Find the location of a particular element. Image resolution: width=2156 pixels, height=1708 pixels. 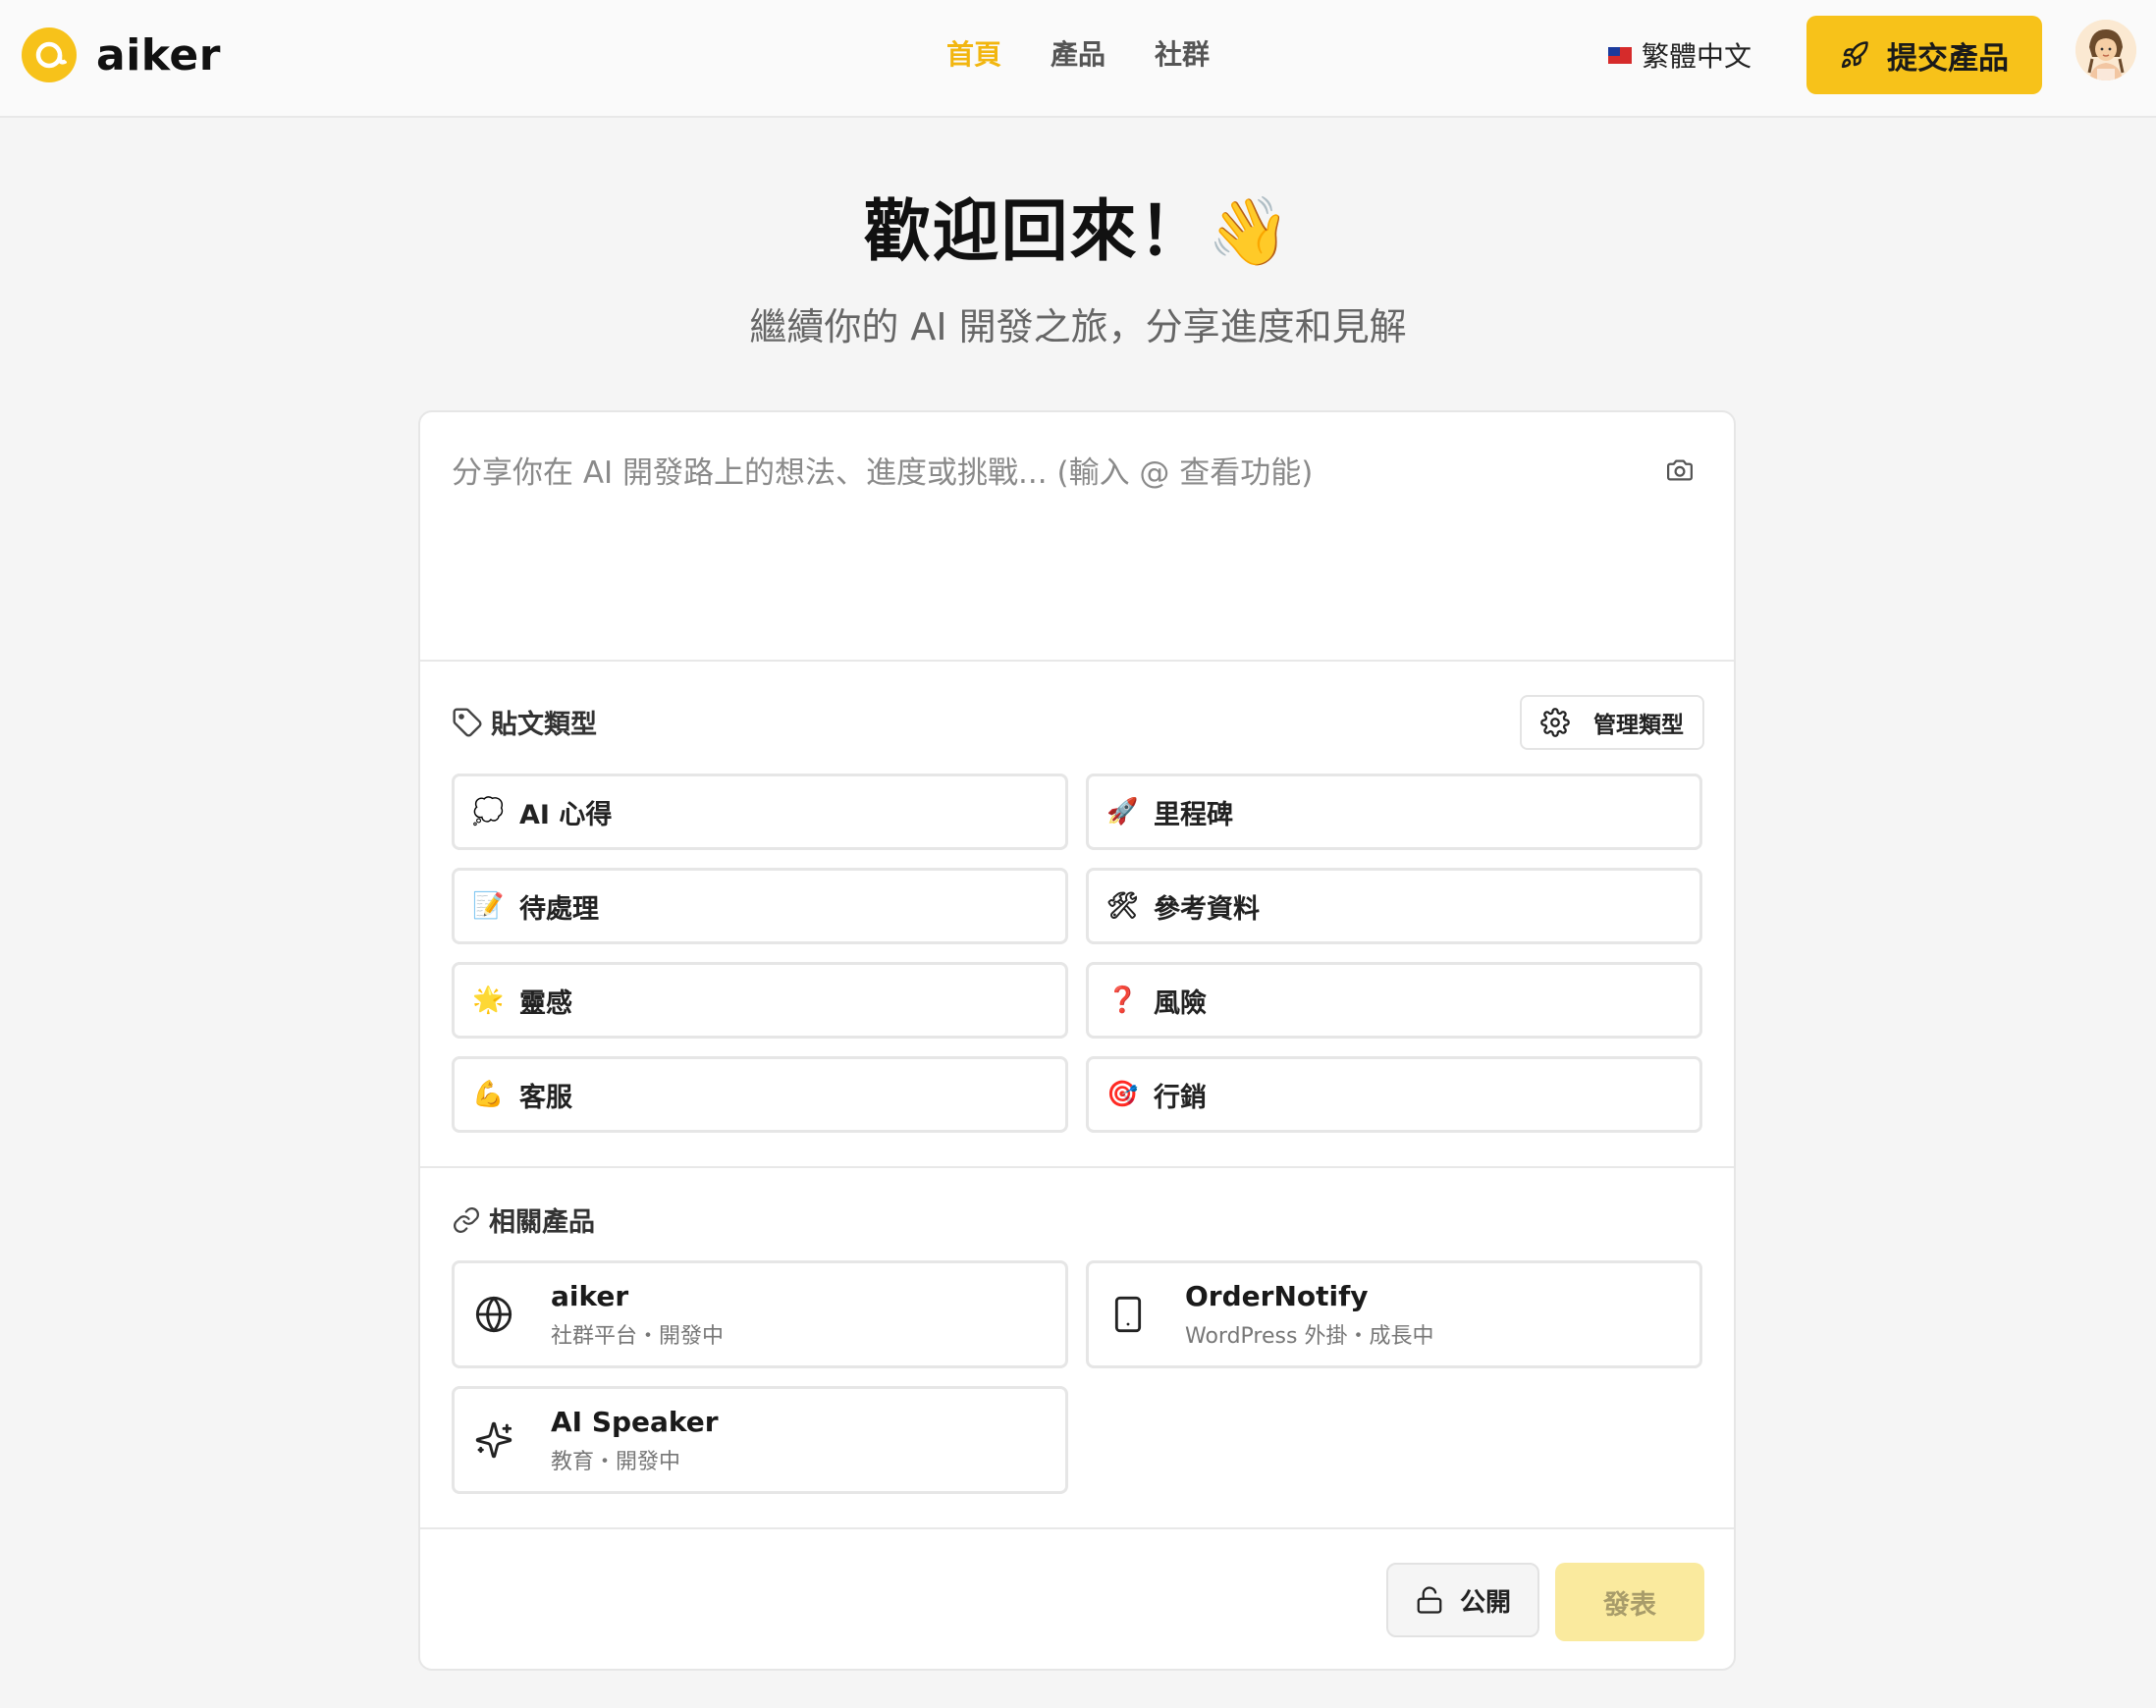

user-avatar is located at coordinates (2105, 50).